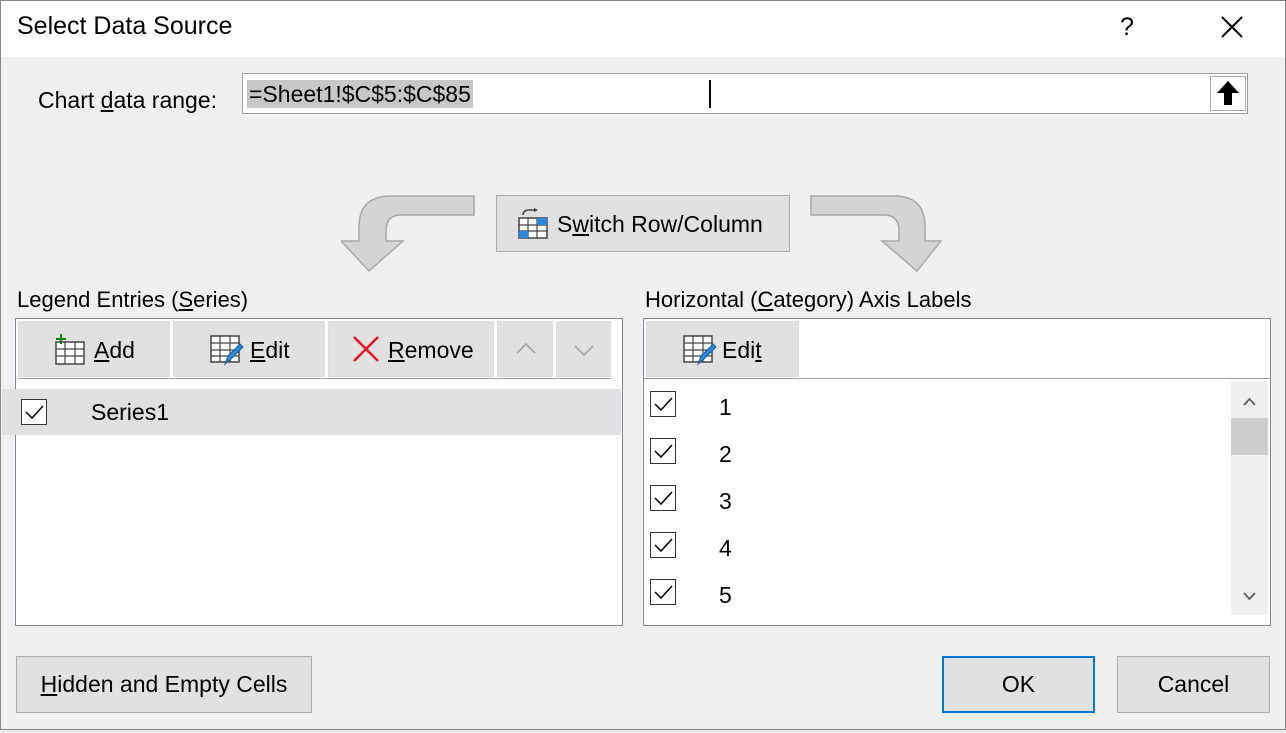 The image size is (1286, 733). Describe the element at coordinates (710, 94) in the screenshot. I see `text-caret` at that location.